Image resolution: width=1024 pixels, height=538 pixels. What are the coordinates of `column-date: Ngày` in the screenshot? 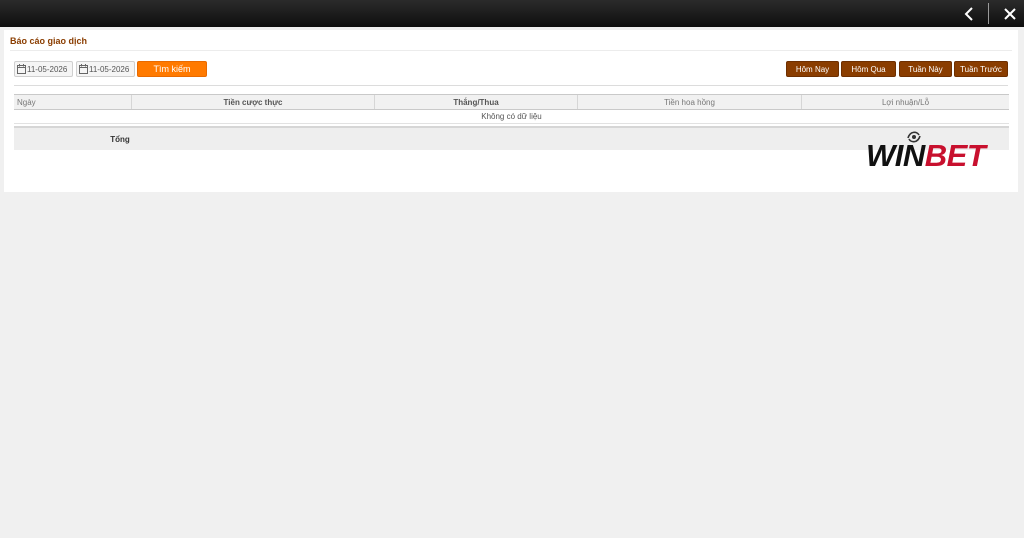 It's located at (73, 102).